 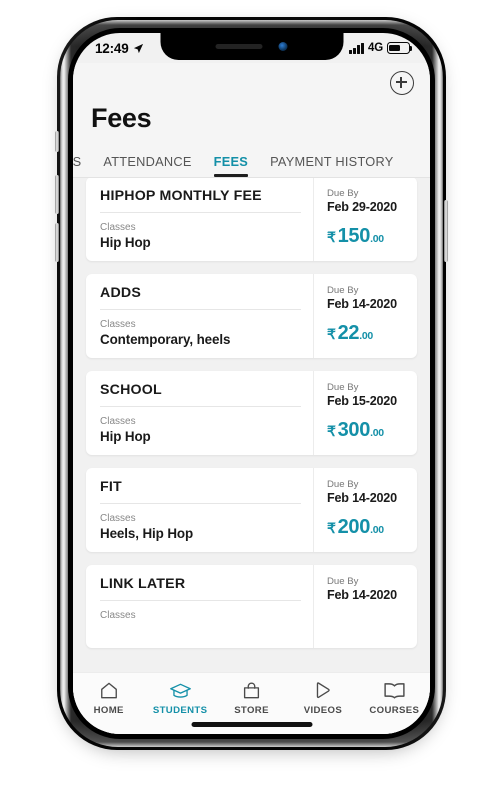 What do you see at coordinates (362, 207) in the screenshot?
I see `due-date: Feb 29-2020` at bounding box center [362, 207].